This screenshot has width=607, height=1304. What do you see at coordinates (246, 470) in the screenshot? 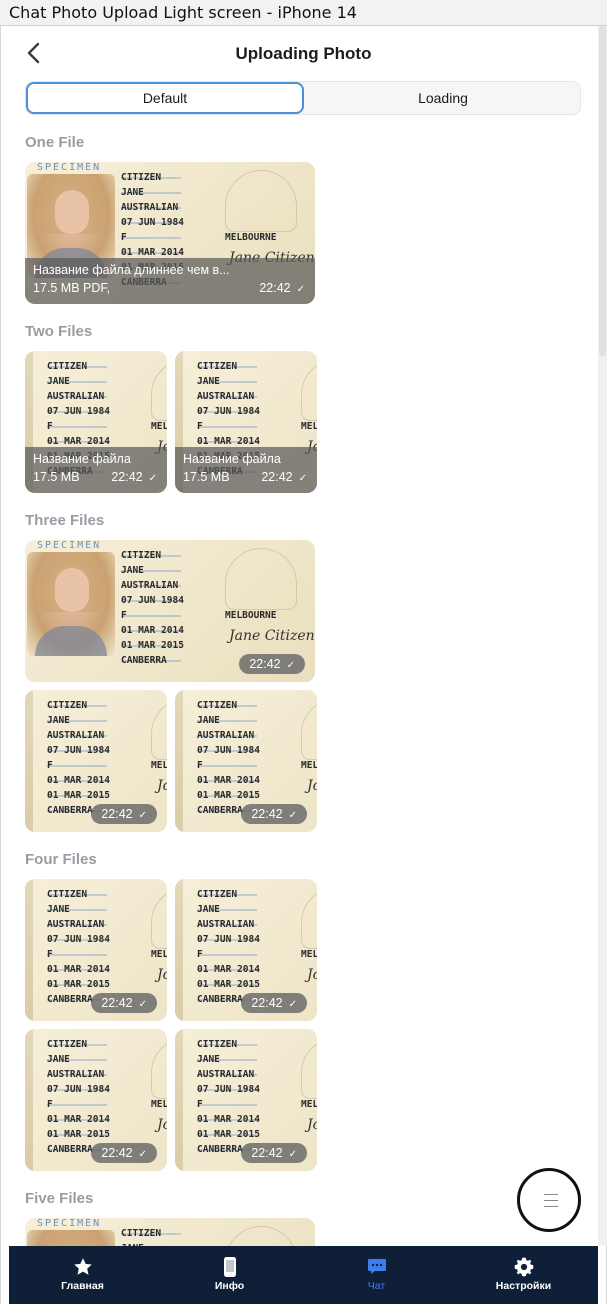
I see `file-info-overlay: Название файла 17.5 MB 22:42 ✓` at bounding box center [246, 470].